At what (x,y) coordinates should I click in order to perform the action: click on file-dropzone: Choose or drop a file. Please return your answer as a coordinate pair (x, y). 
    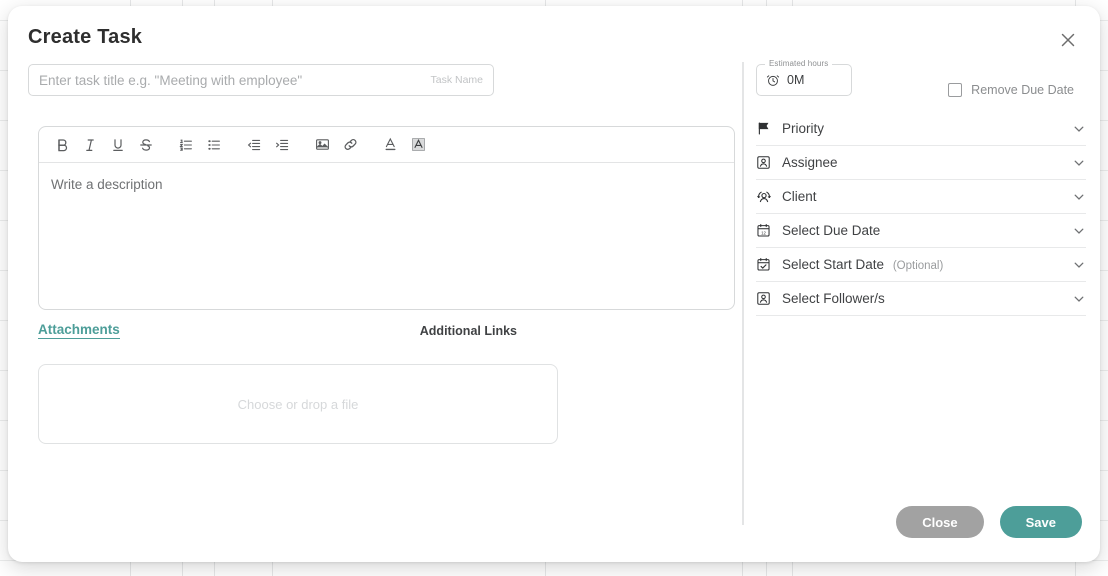
    Looking at the image, I should click on (298, 404).